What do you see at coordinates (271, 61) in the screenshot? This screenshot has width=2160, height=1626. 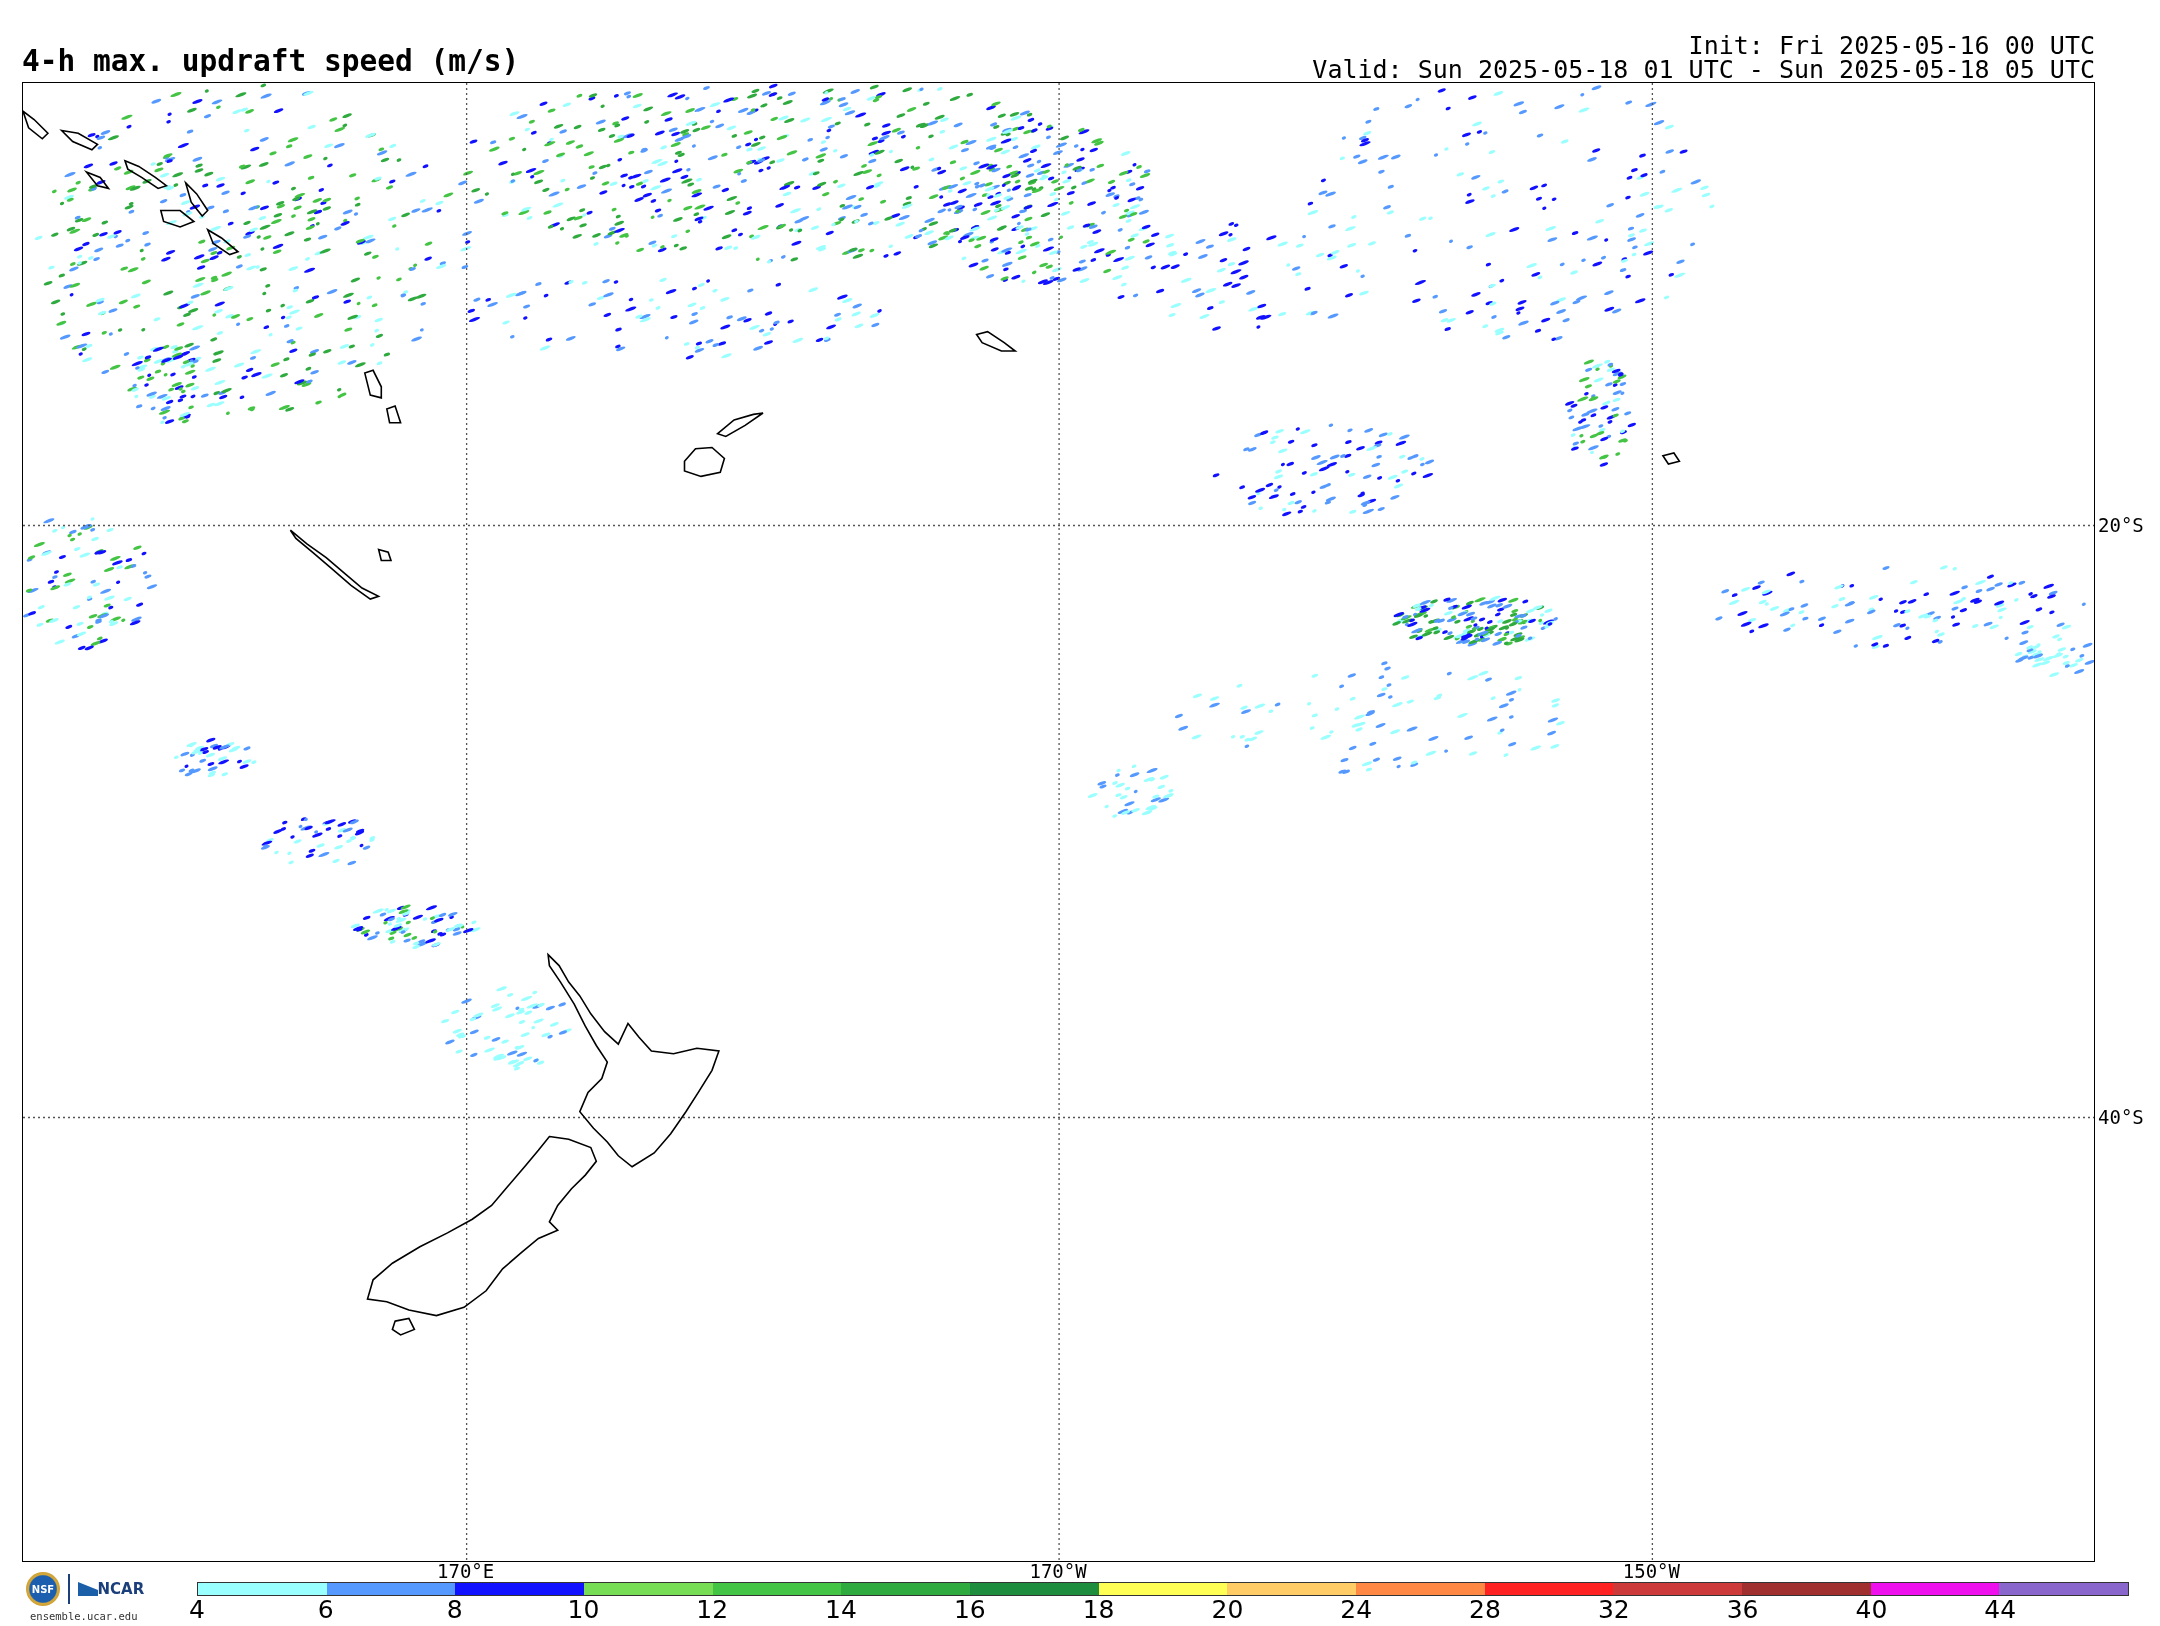 I see `map-title: 4-h max. updraft speed (m/s)` at bounding box center [271, 61].